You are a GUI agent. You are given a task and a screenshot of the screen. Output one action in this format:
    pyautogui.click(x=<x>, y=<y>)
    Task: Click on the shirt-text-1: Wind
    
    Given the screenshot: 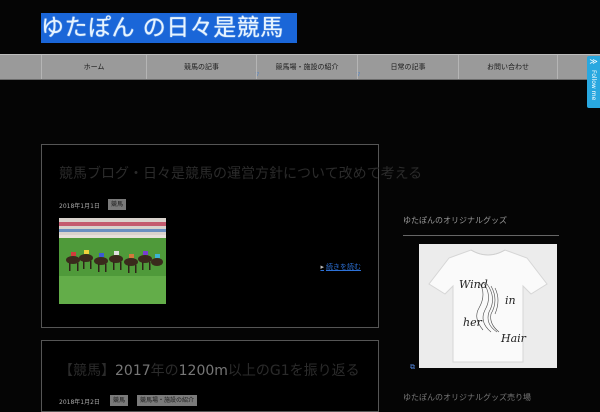 What is the action you would take?
    pyautogui.click(x=473, y=284)
    